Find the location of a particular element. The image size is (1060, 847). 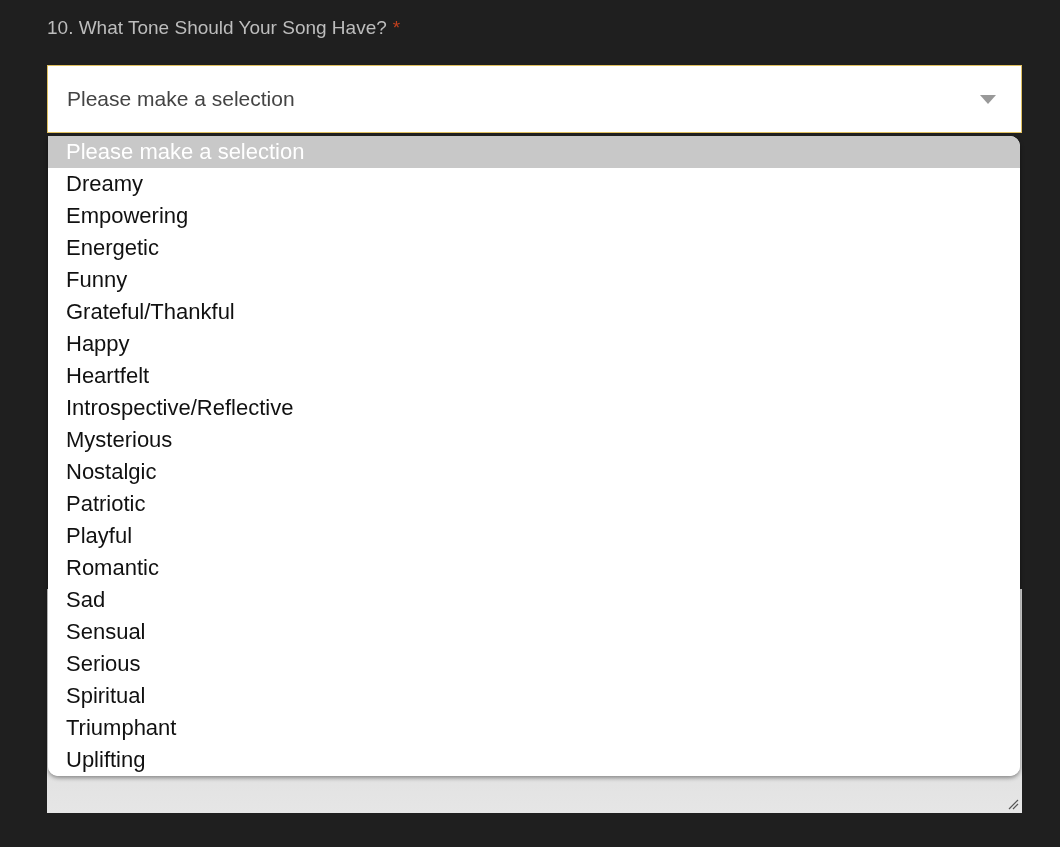

dropdown-select: Please make a selection is located at coordinates (534, 99).